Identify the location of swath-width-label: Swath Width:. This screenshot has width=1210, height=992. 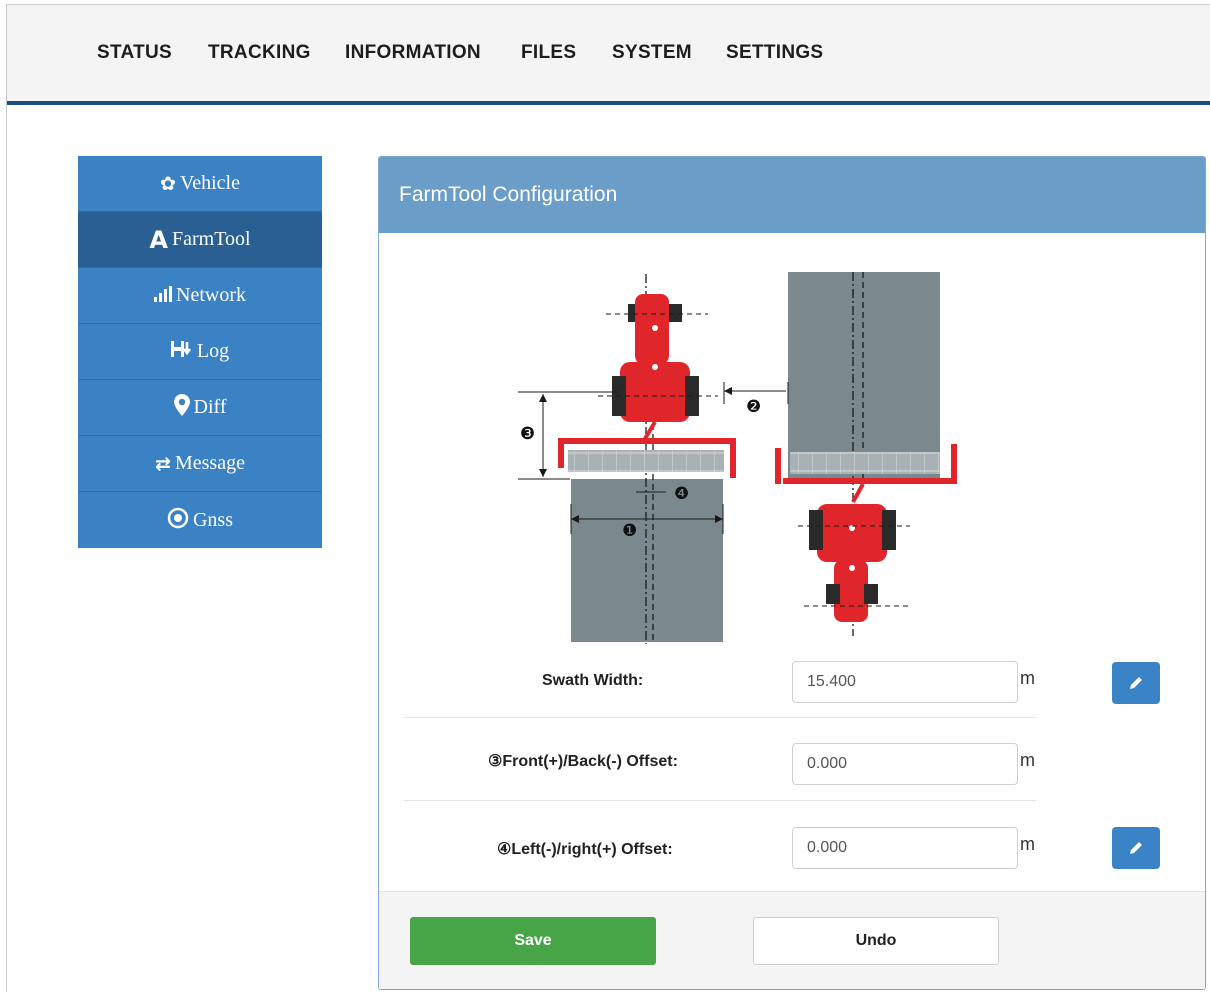
(593, 680).